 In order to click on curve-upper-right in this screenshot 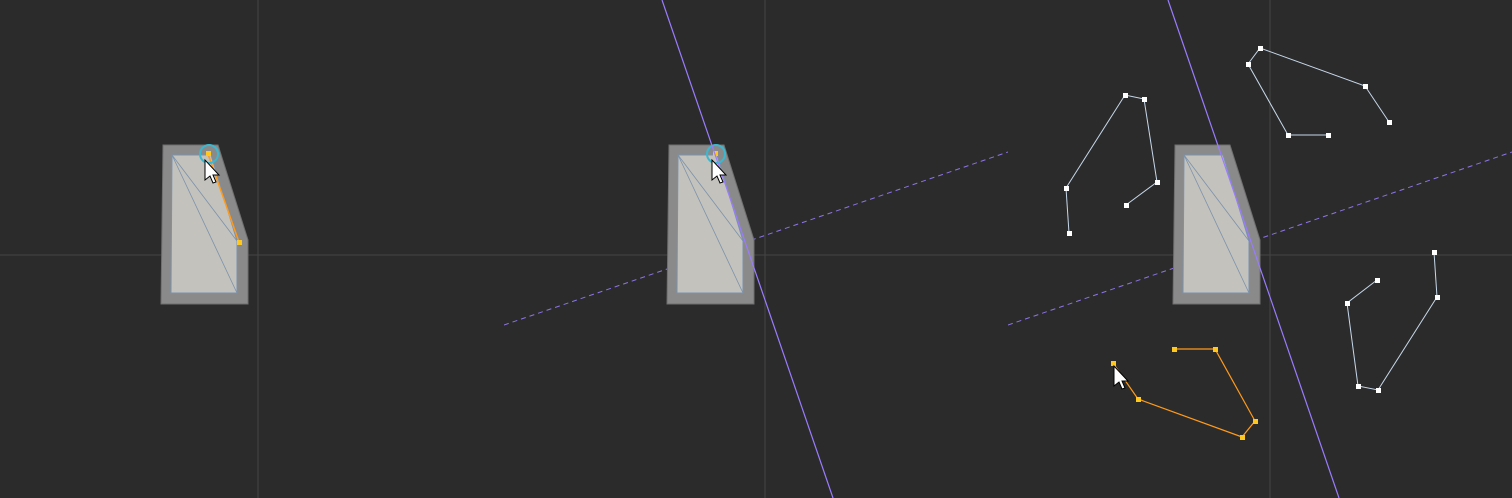, I will do `click(1319, 92)`.